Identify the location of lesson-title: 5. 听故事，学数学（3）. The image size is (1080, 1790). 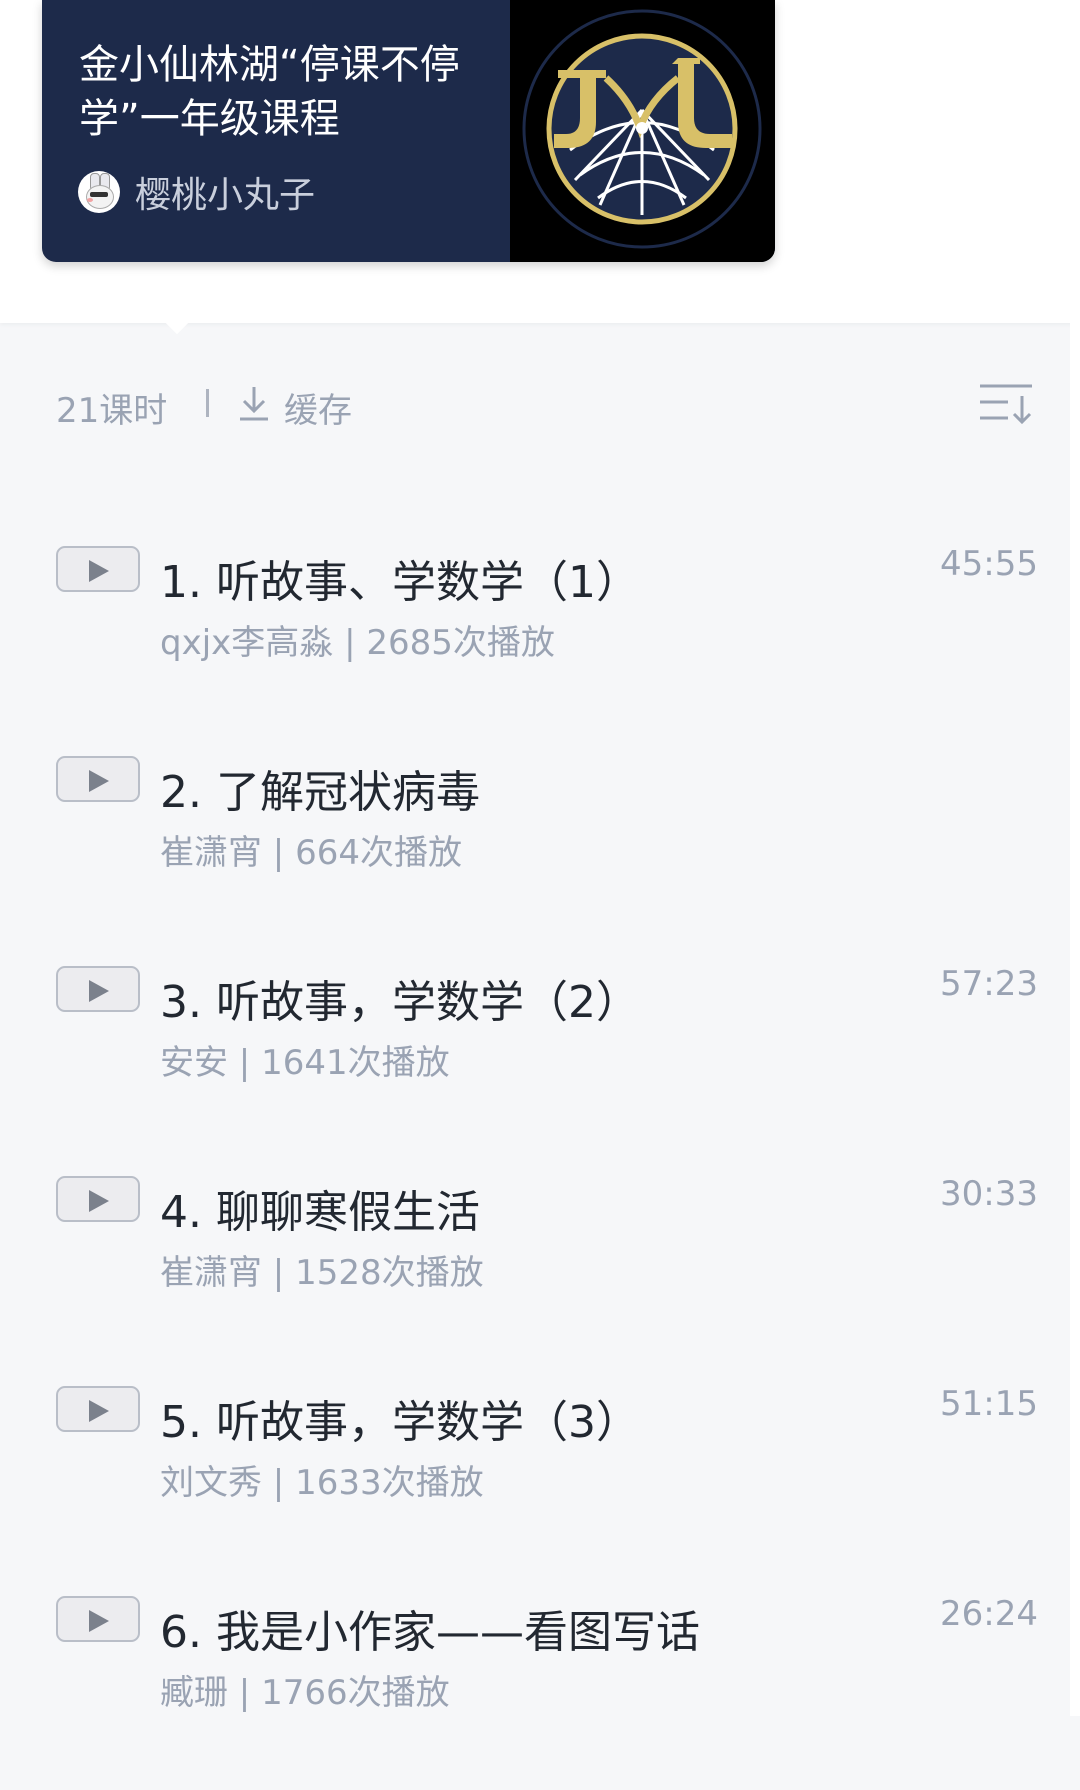
(400, 1422).